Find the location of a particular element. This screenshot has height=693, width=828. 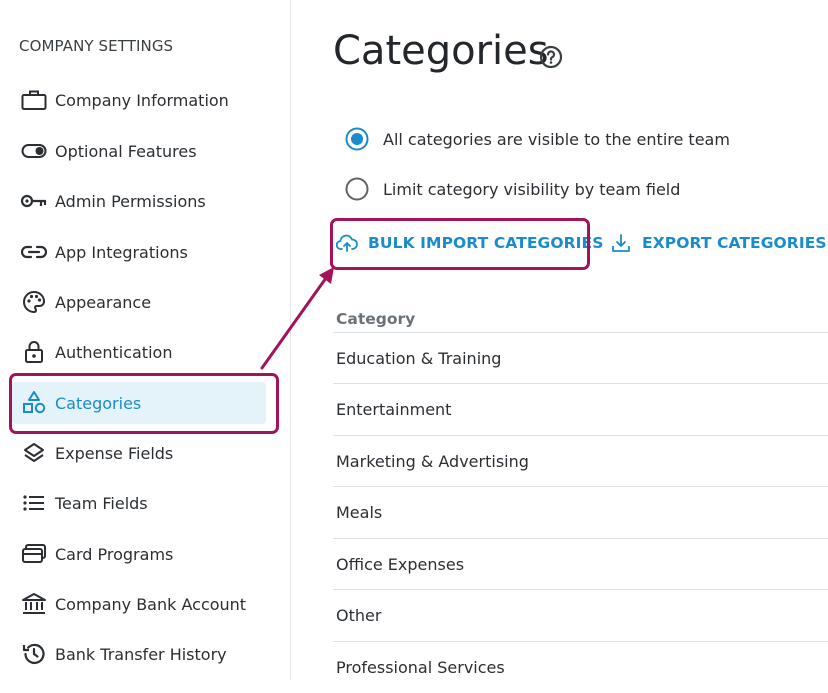

category-name: Education & Training is located at coordinates (419, 358).